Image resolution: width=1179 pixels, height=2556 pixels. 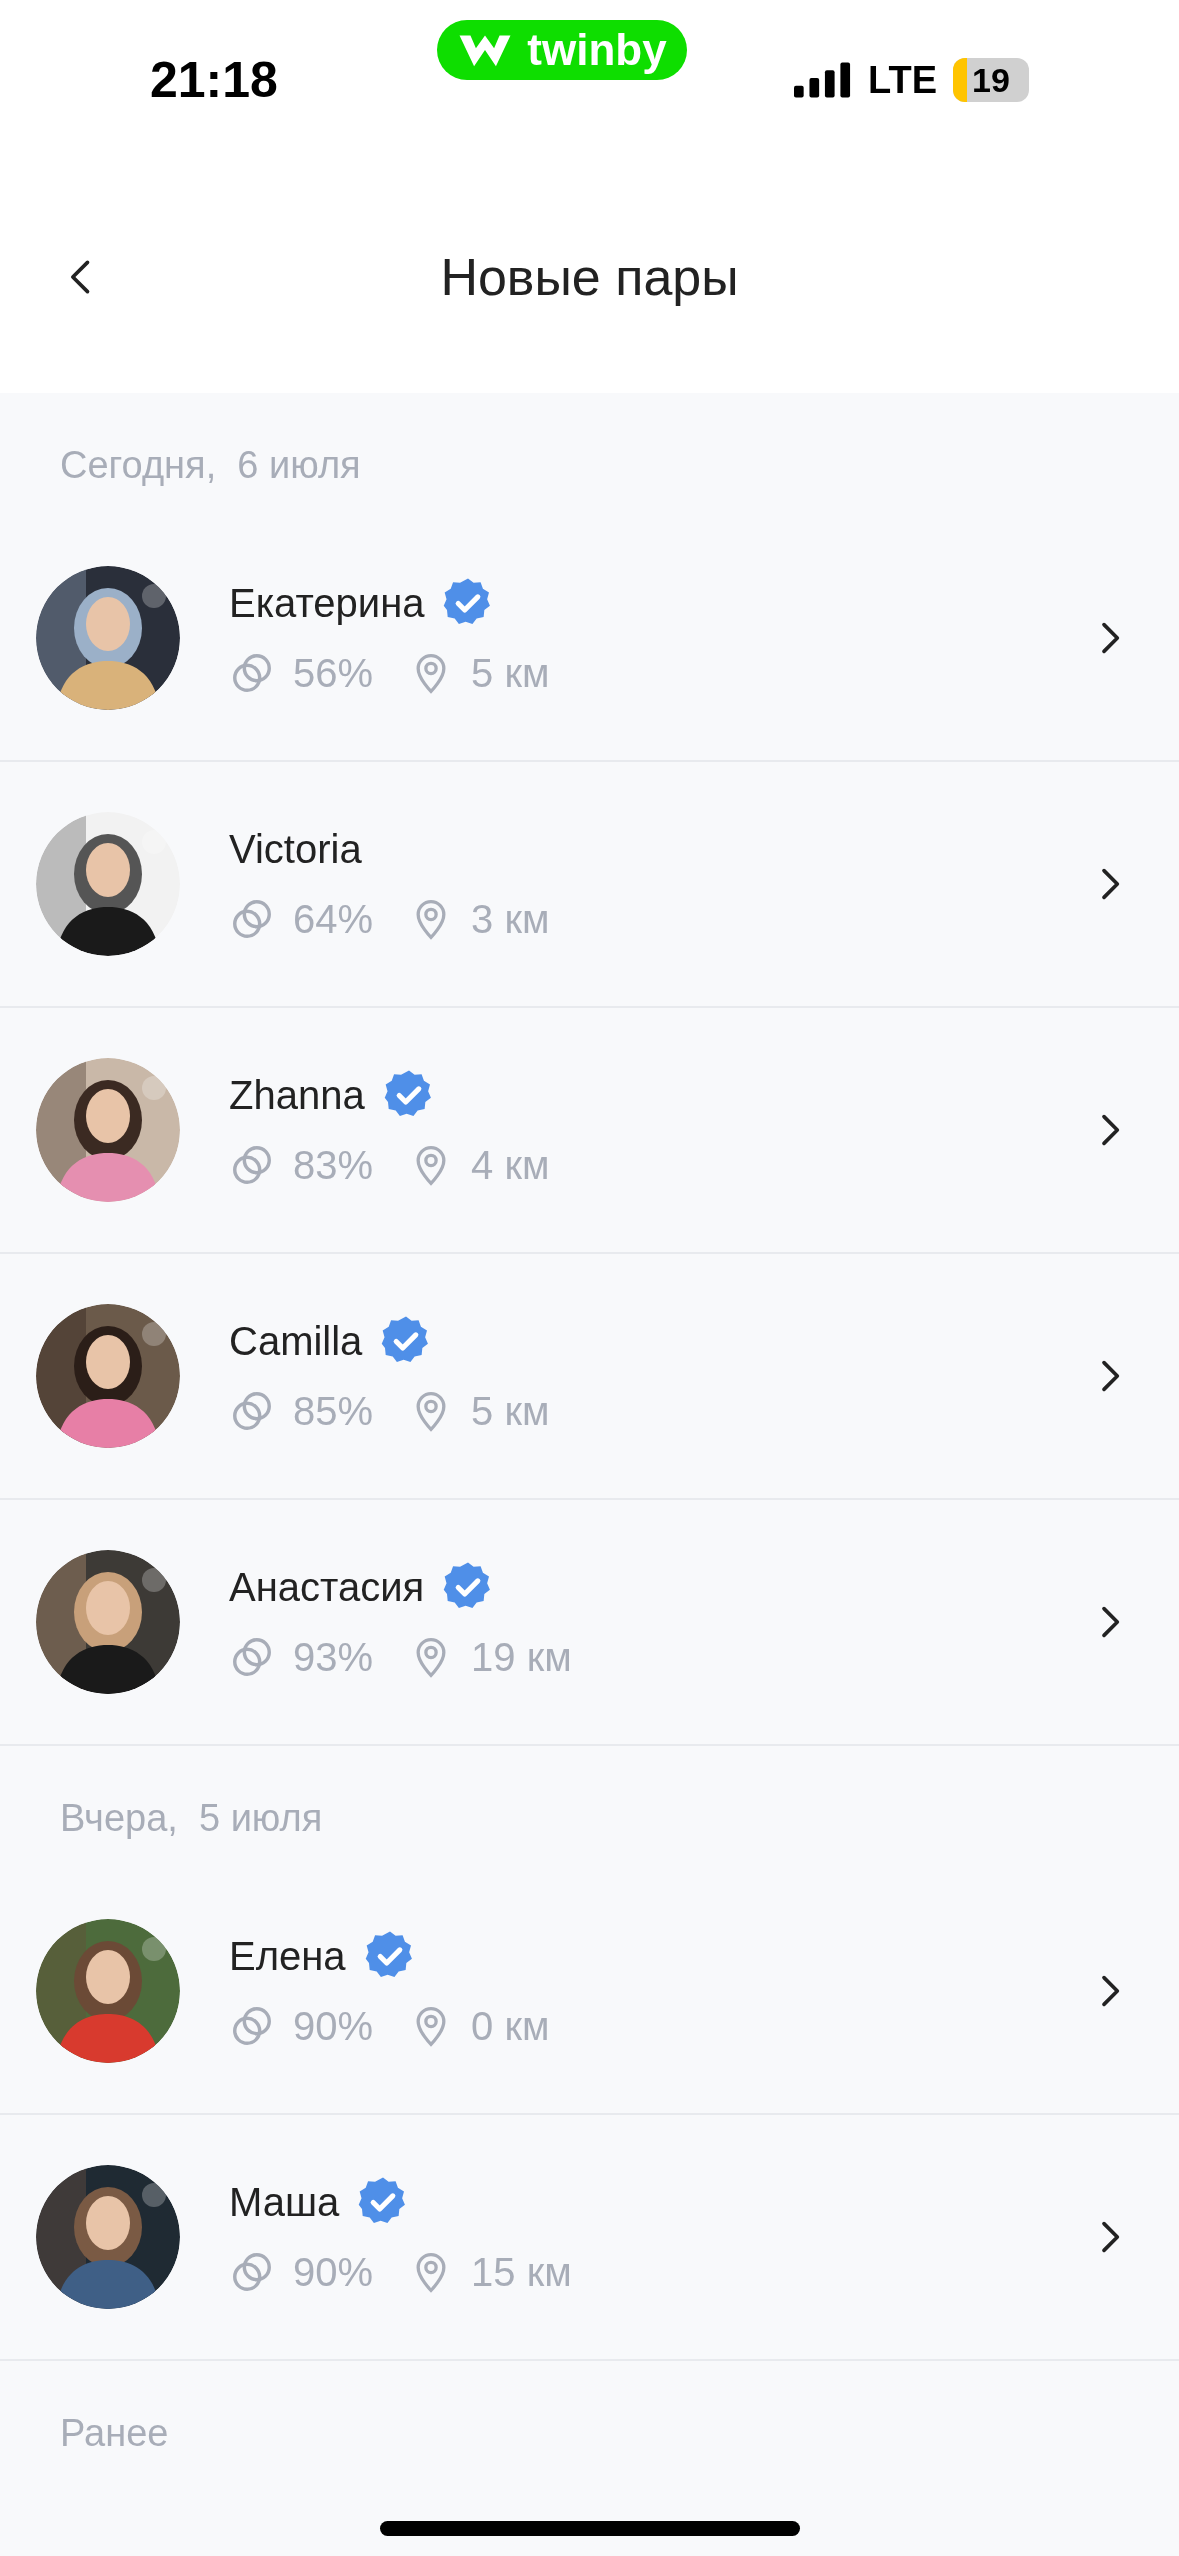 I want to click on app-badge: twinby, so click(x=562, y=50).